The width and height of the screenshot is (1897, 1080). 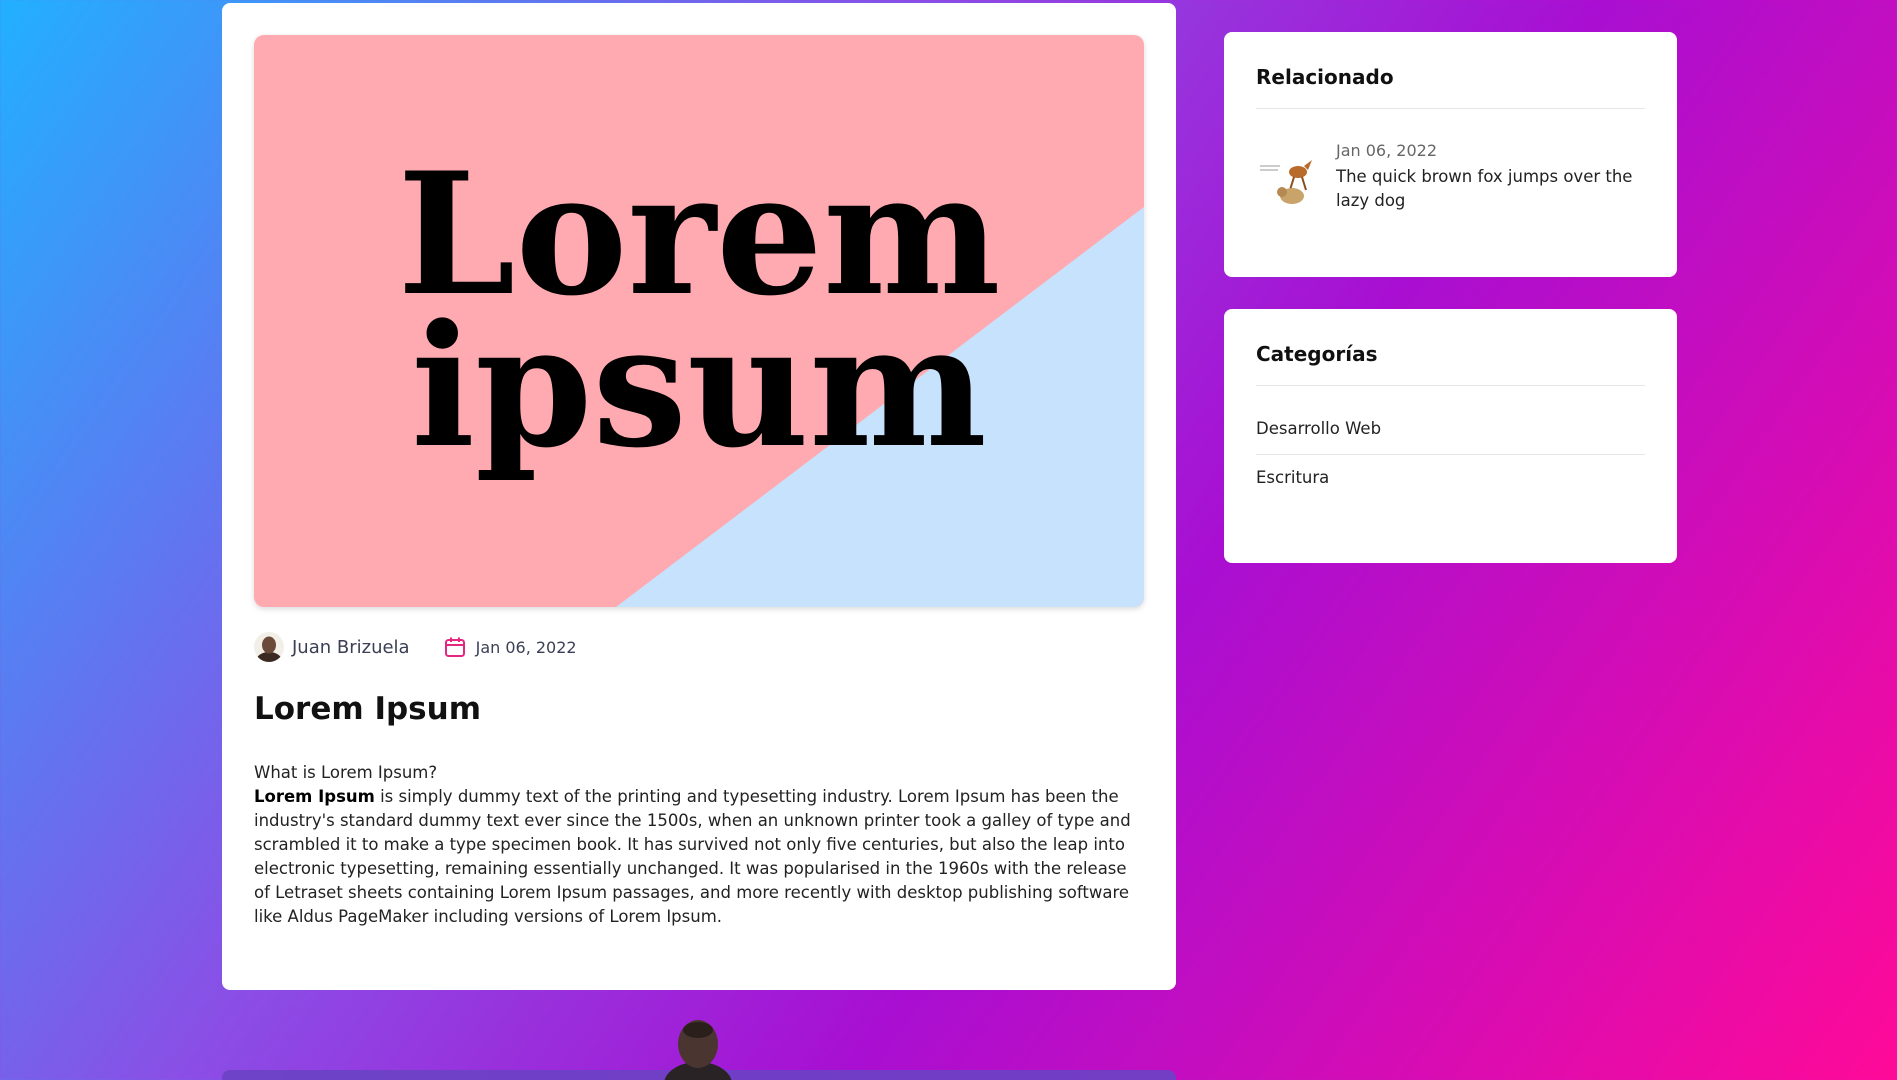 What do you see at coordinates (1386, 150) in the screenshot?
I see `related-item-date: Jan 06, 2022` at bounding box center [1386, 150].